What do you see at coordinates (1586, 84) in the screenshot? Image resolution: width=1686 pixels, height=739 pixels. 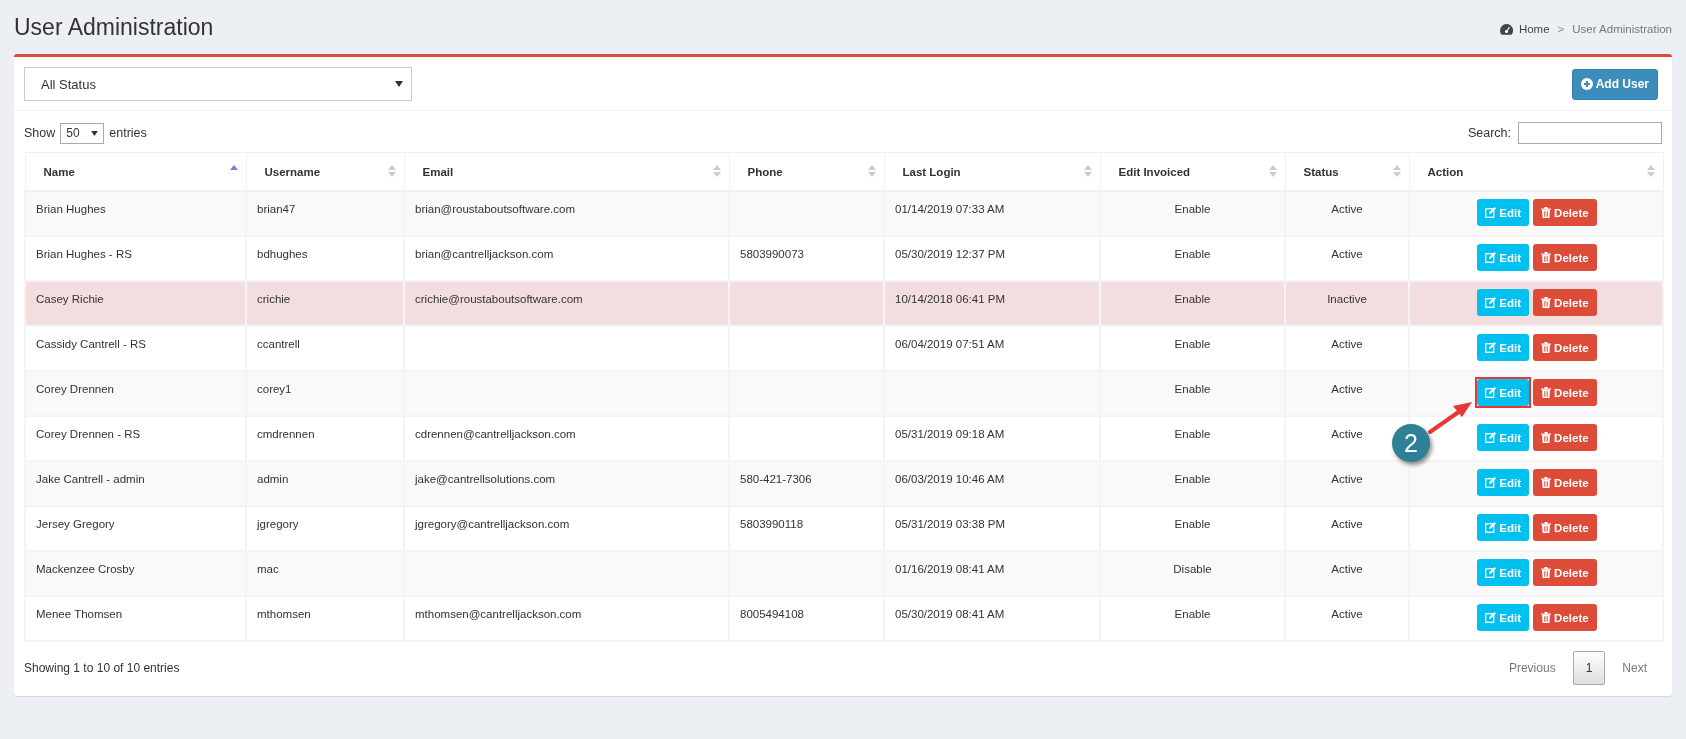 I see `plus-circle-icon` at bounding box center [1586, 84].